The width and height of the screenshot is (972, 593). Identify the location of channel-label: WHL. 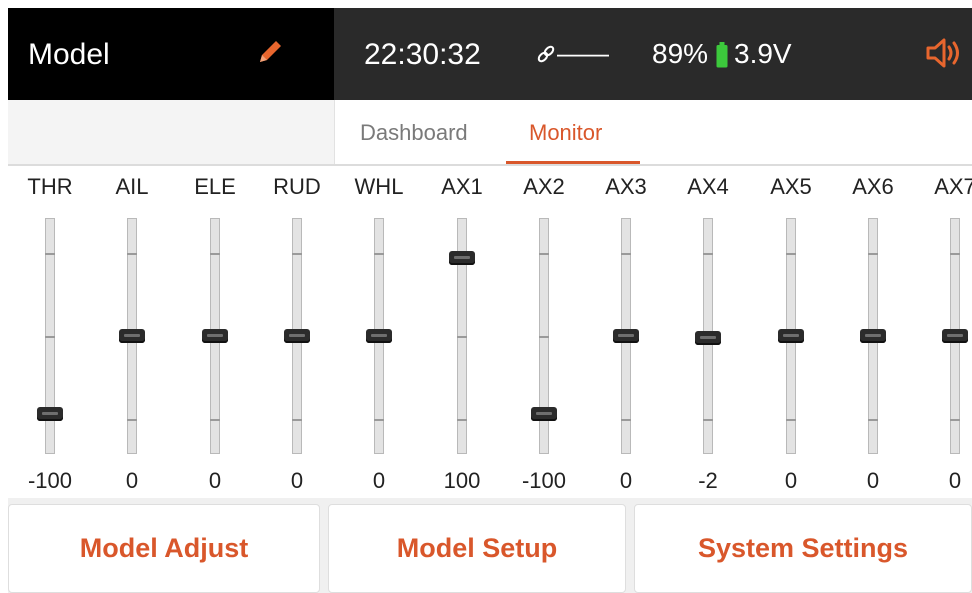
(379, 186).